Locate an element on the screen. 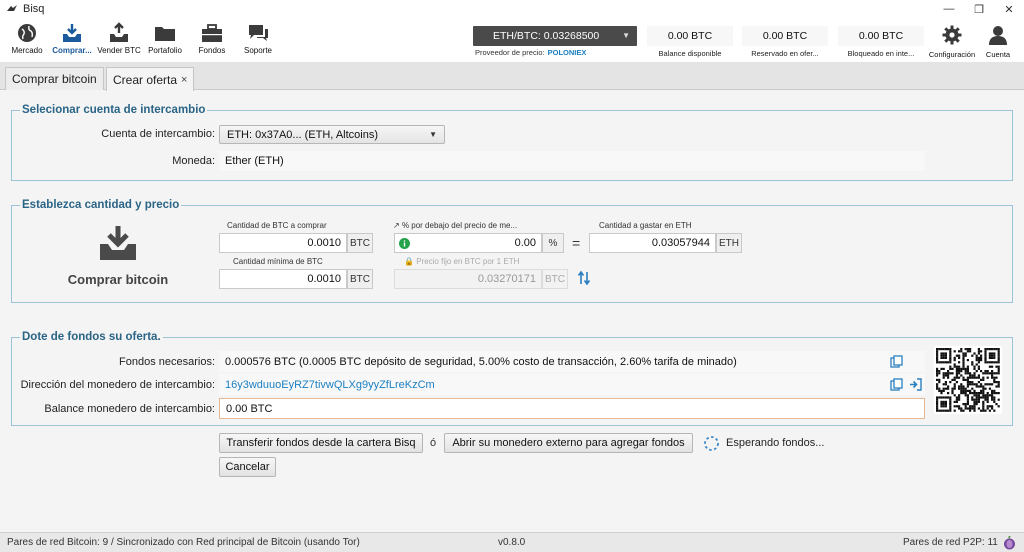 This screenshot has width=1024, height=552. direction-label: Comprar bitcoin is located at coordinates (118, 279).